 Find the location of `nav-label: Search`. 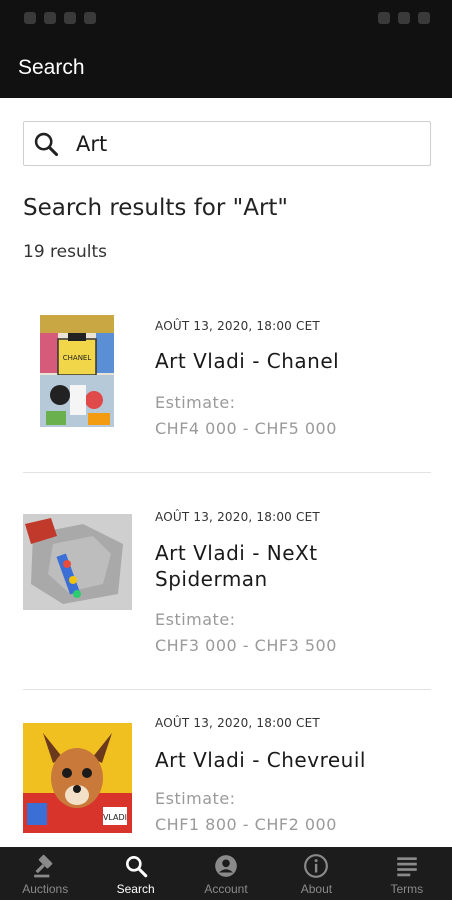

nav-label: Search is located at coordinates (135, 889).